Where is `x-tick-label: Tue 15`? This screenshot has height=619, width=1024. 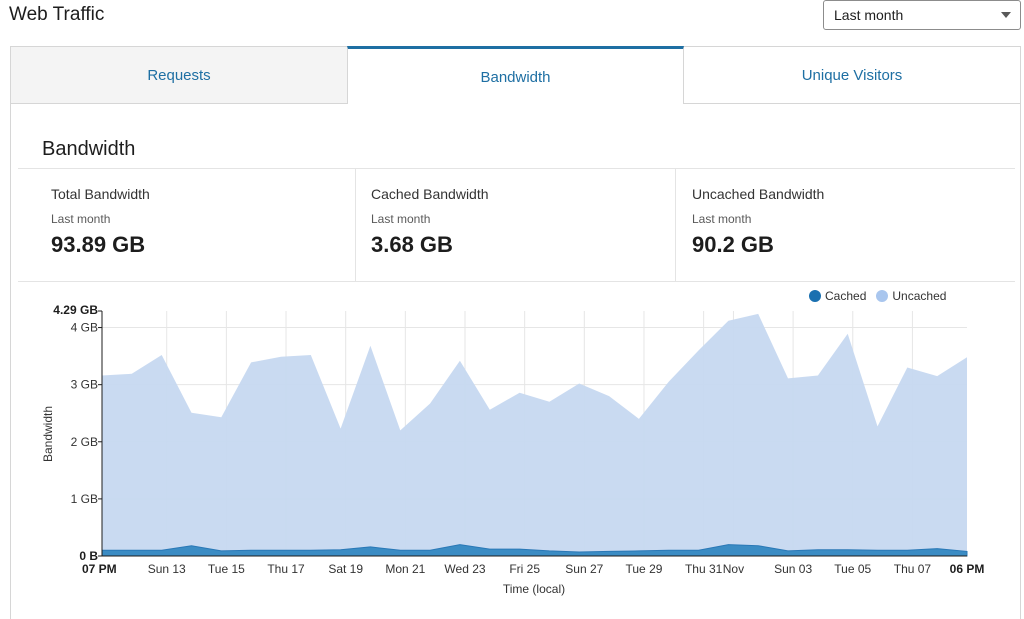 x-tick-label: Tue 15 is located at coordinates (226, 569).